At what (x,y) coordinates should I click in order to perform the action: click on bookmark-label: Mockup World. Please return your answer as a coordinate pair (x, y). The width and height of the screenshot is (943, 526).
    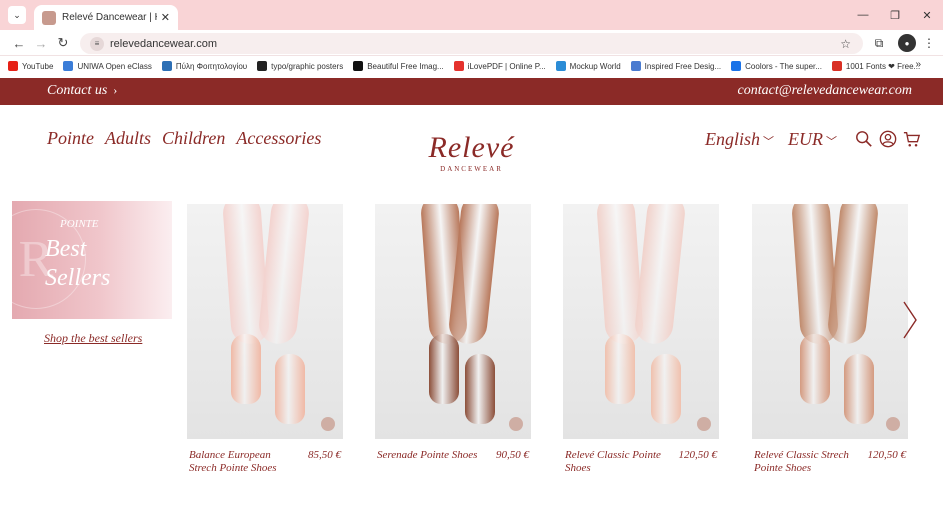
    Looking at the image, I should click on (595, 66).